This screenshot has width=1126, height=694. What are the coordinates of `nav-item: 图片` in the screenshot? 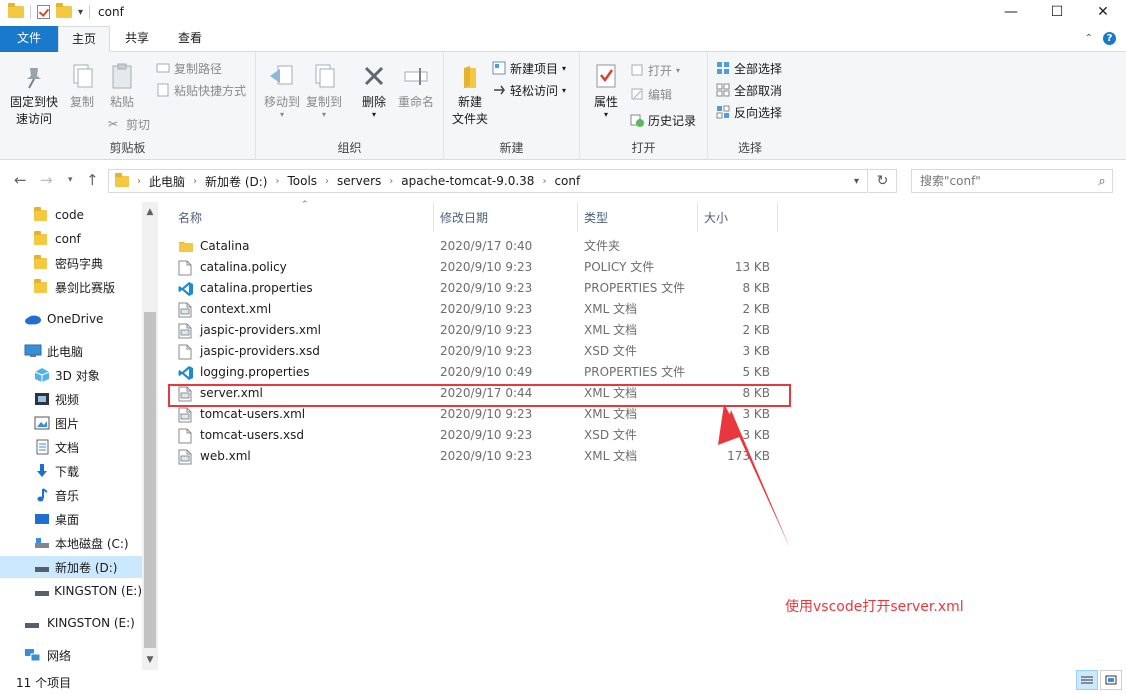 It's located at (71, 423).